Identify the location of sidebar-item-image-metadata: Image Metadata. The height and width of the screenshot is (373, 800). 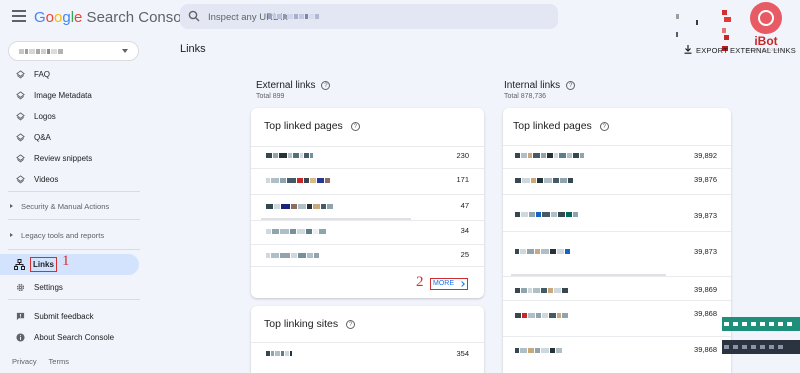
(70, 95).